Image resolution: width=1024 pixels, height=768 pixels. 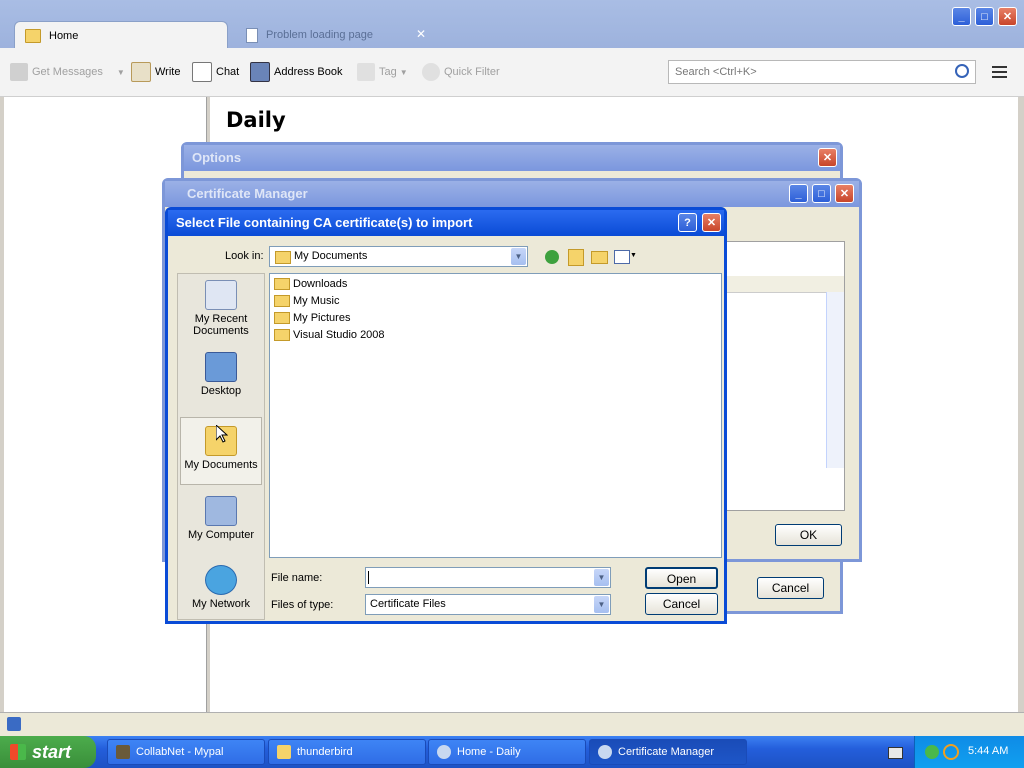 I want to click on files-of-type-select: Certificate Files ▼, so click(x=488, y=604).